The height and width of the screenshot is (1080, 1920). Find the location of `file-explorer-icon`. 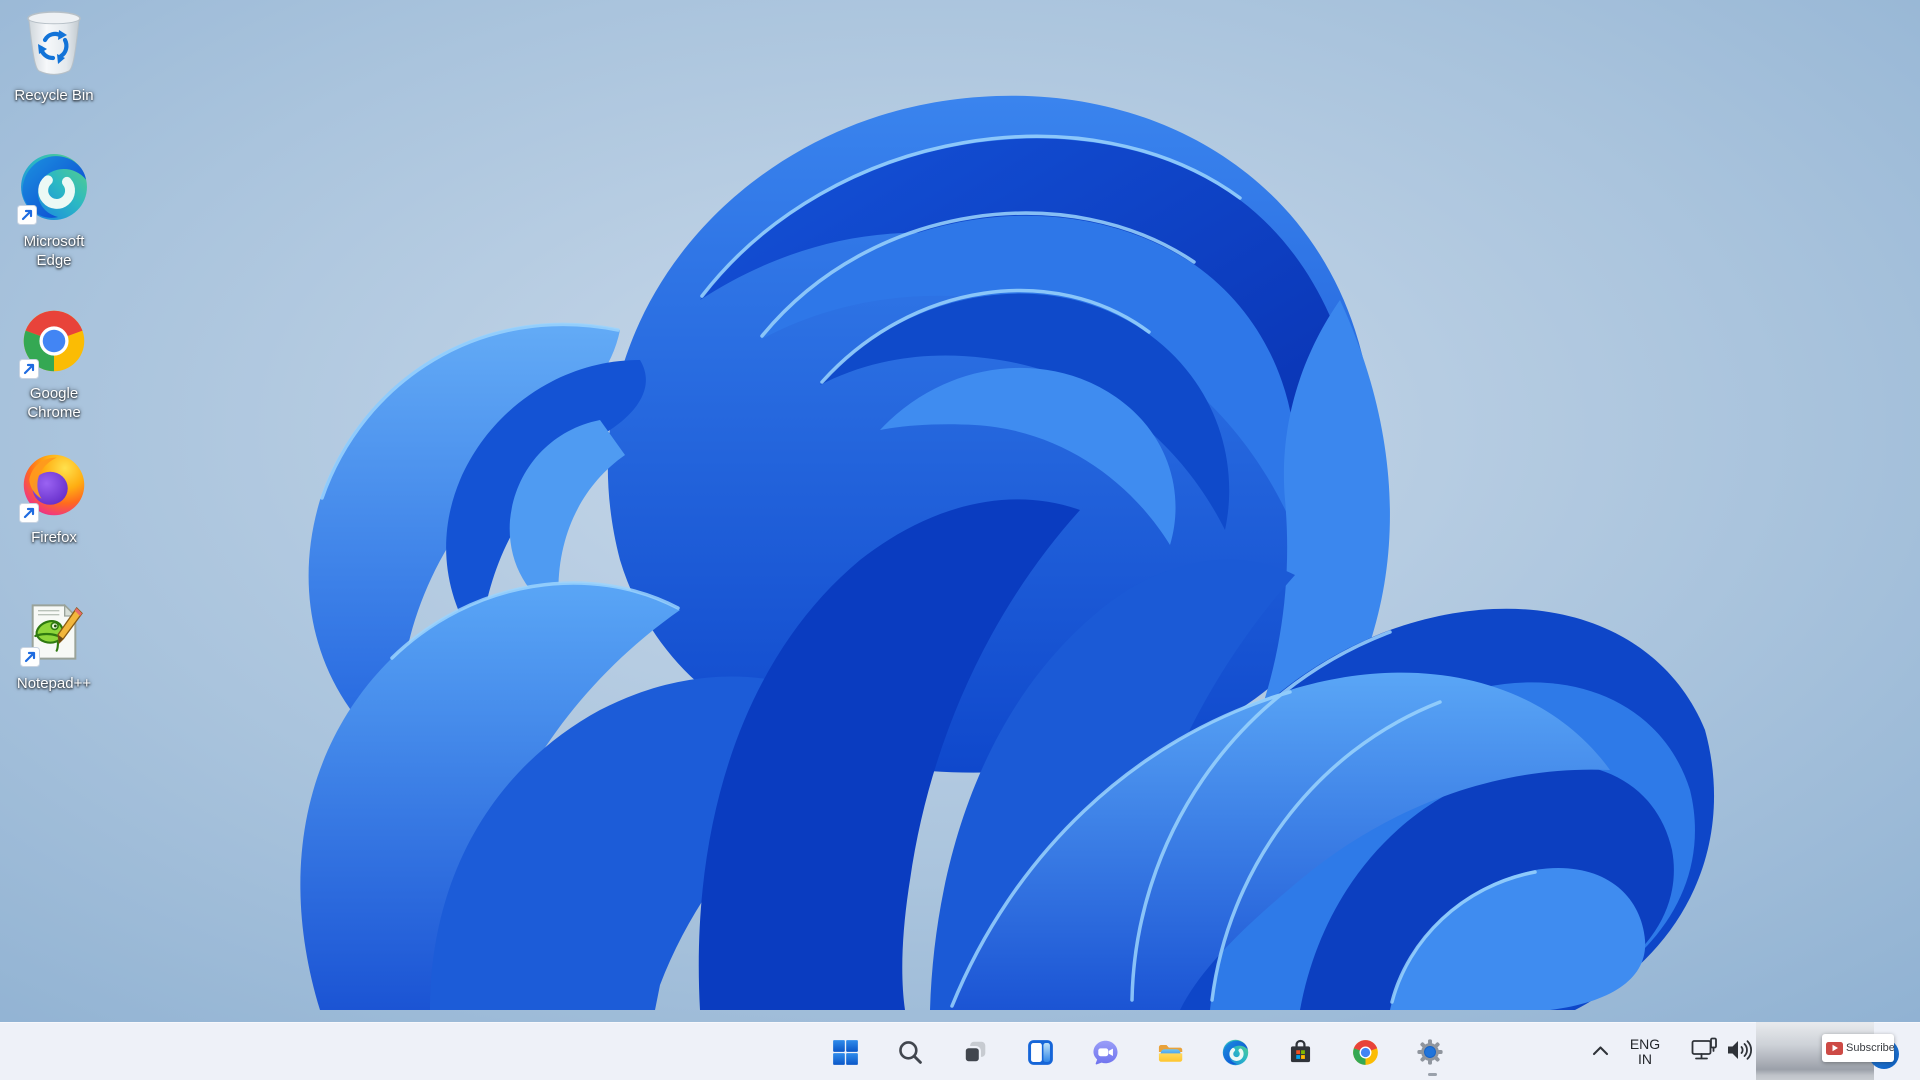

file-explorer-icon is located at coordinates (1170, 1052).